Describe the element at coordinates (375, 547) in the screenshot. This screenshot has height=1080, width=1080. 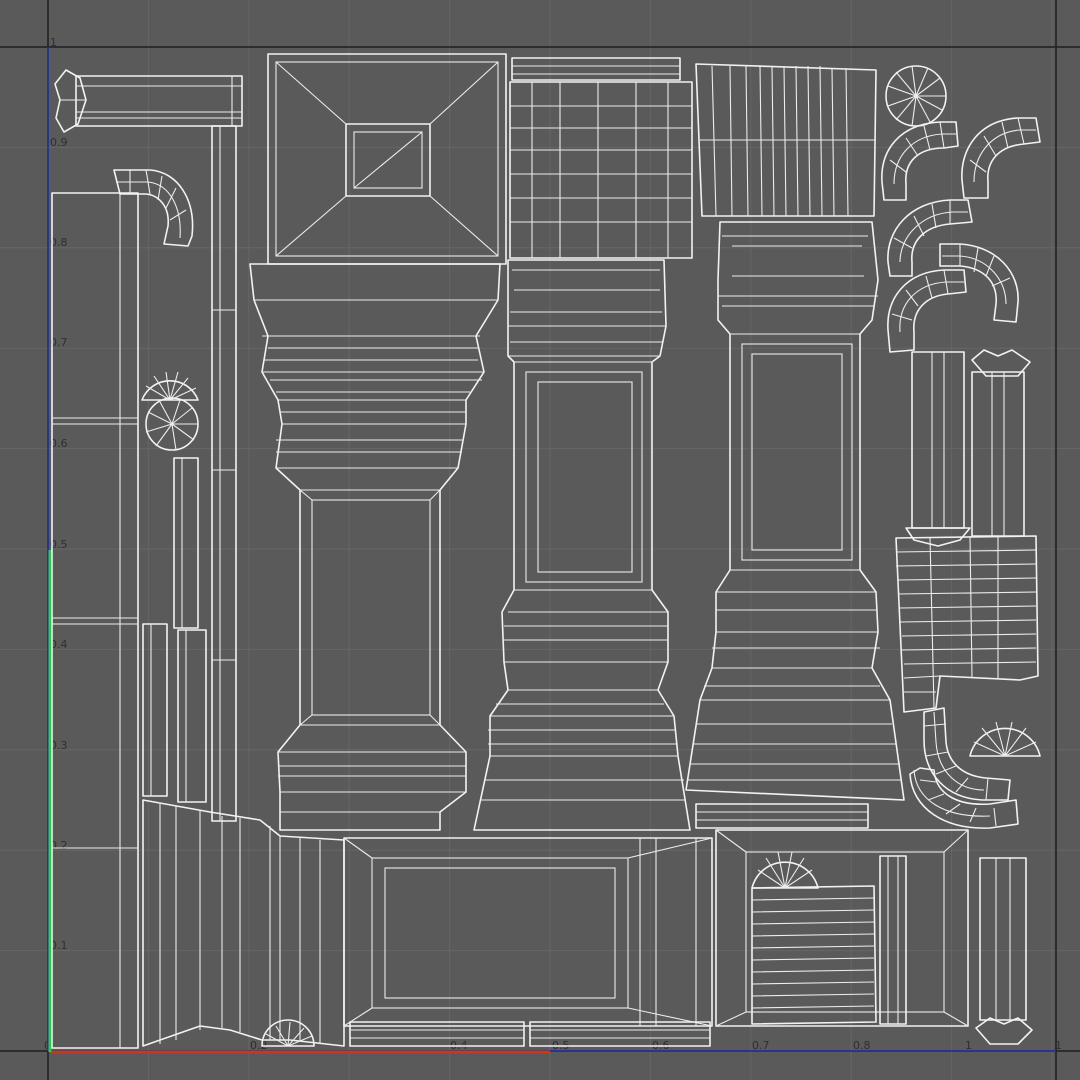
I see `uv-island-column-front` at that location.